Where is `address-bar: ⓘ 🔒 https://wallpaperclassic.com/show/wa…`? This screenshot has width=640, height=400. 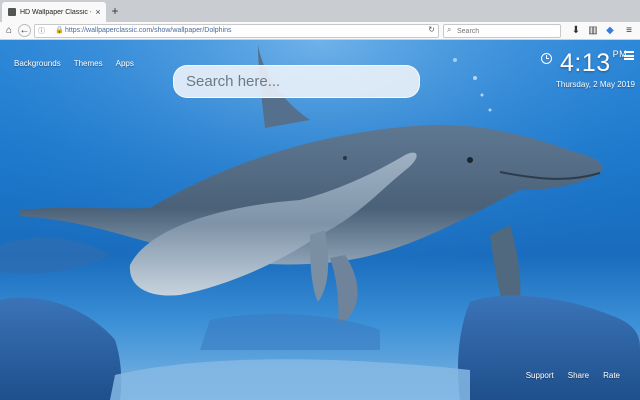
address-bar: ⓘ 🔒 https://wallpaperclassic.com/show/wa… is located at coordinates (236, 31).